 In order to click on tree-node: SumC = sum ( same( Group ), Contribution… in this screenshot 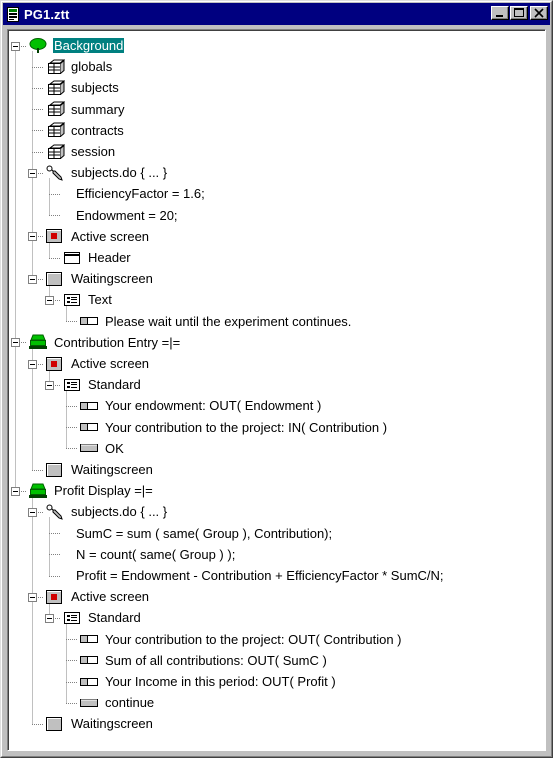, I will do `click(204, 533)`.